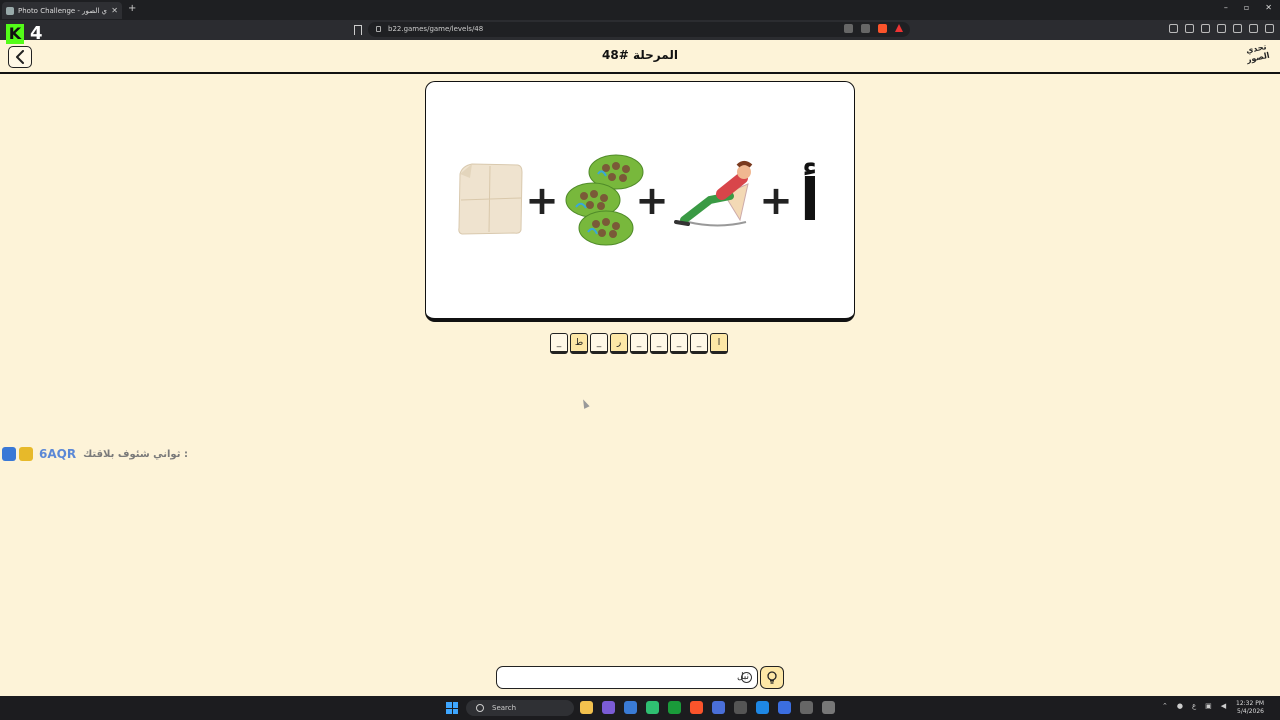 This screenshot has width=1280, height=720. Describe the element at coordinates (630, 707) in the screenshot. I see `chrome-icon` at that location.